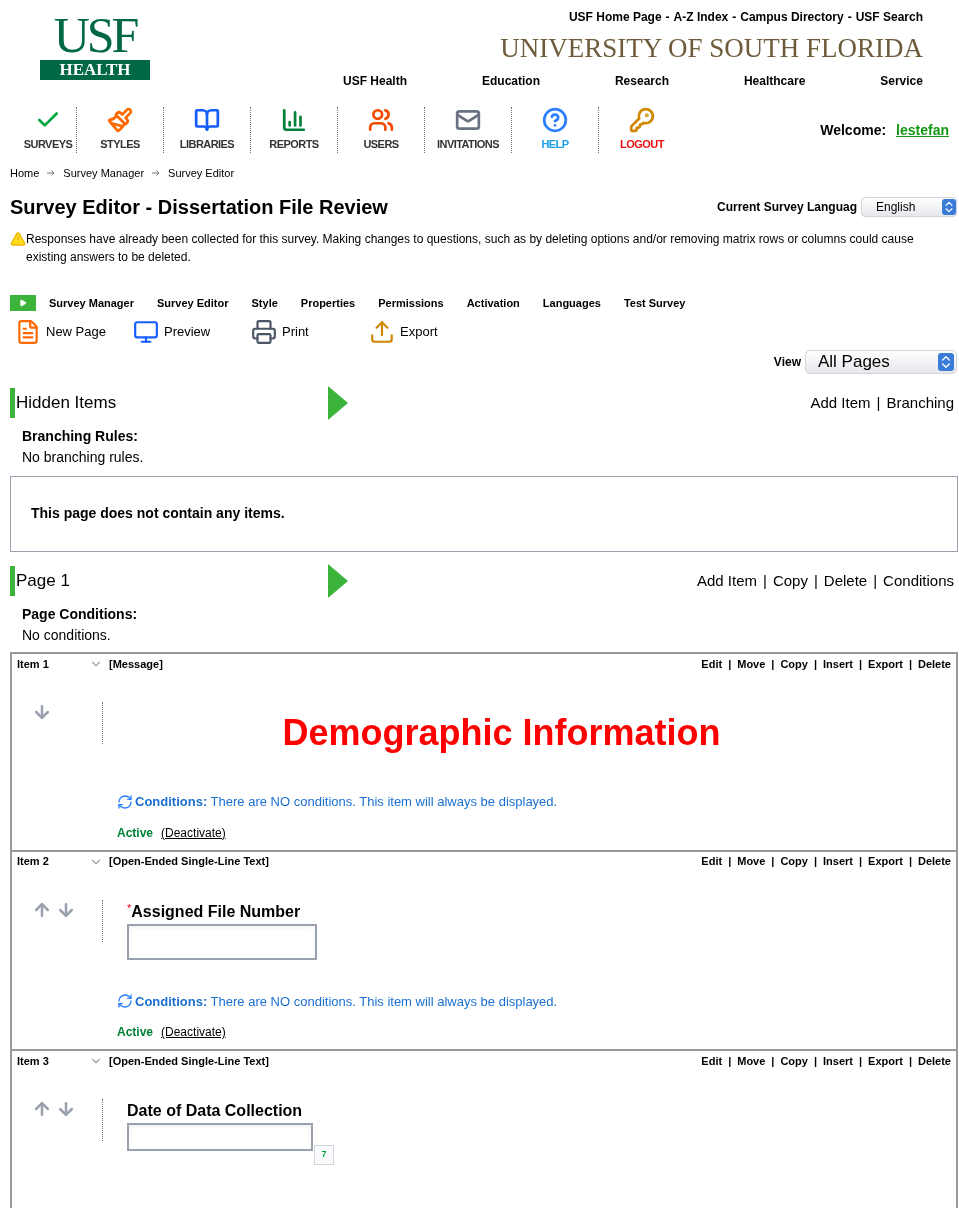 This screenshot has height=1208, width=959. Describe the element at coordinates (294, 130) in the screenshot. I see `toolbar-button: REPORTS` at that location.